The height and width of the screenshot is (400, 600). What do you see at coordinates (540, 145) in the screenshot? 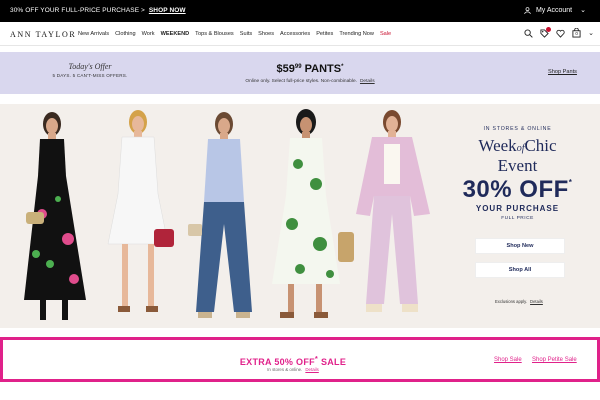
I see `hero-title-chic: Chic` at bounding box center [540, 145].